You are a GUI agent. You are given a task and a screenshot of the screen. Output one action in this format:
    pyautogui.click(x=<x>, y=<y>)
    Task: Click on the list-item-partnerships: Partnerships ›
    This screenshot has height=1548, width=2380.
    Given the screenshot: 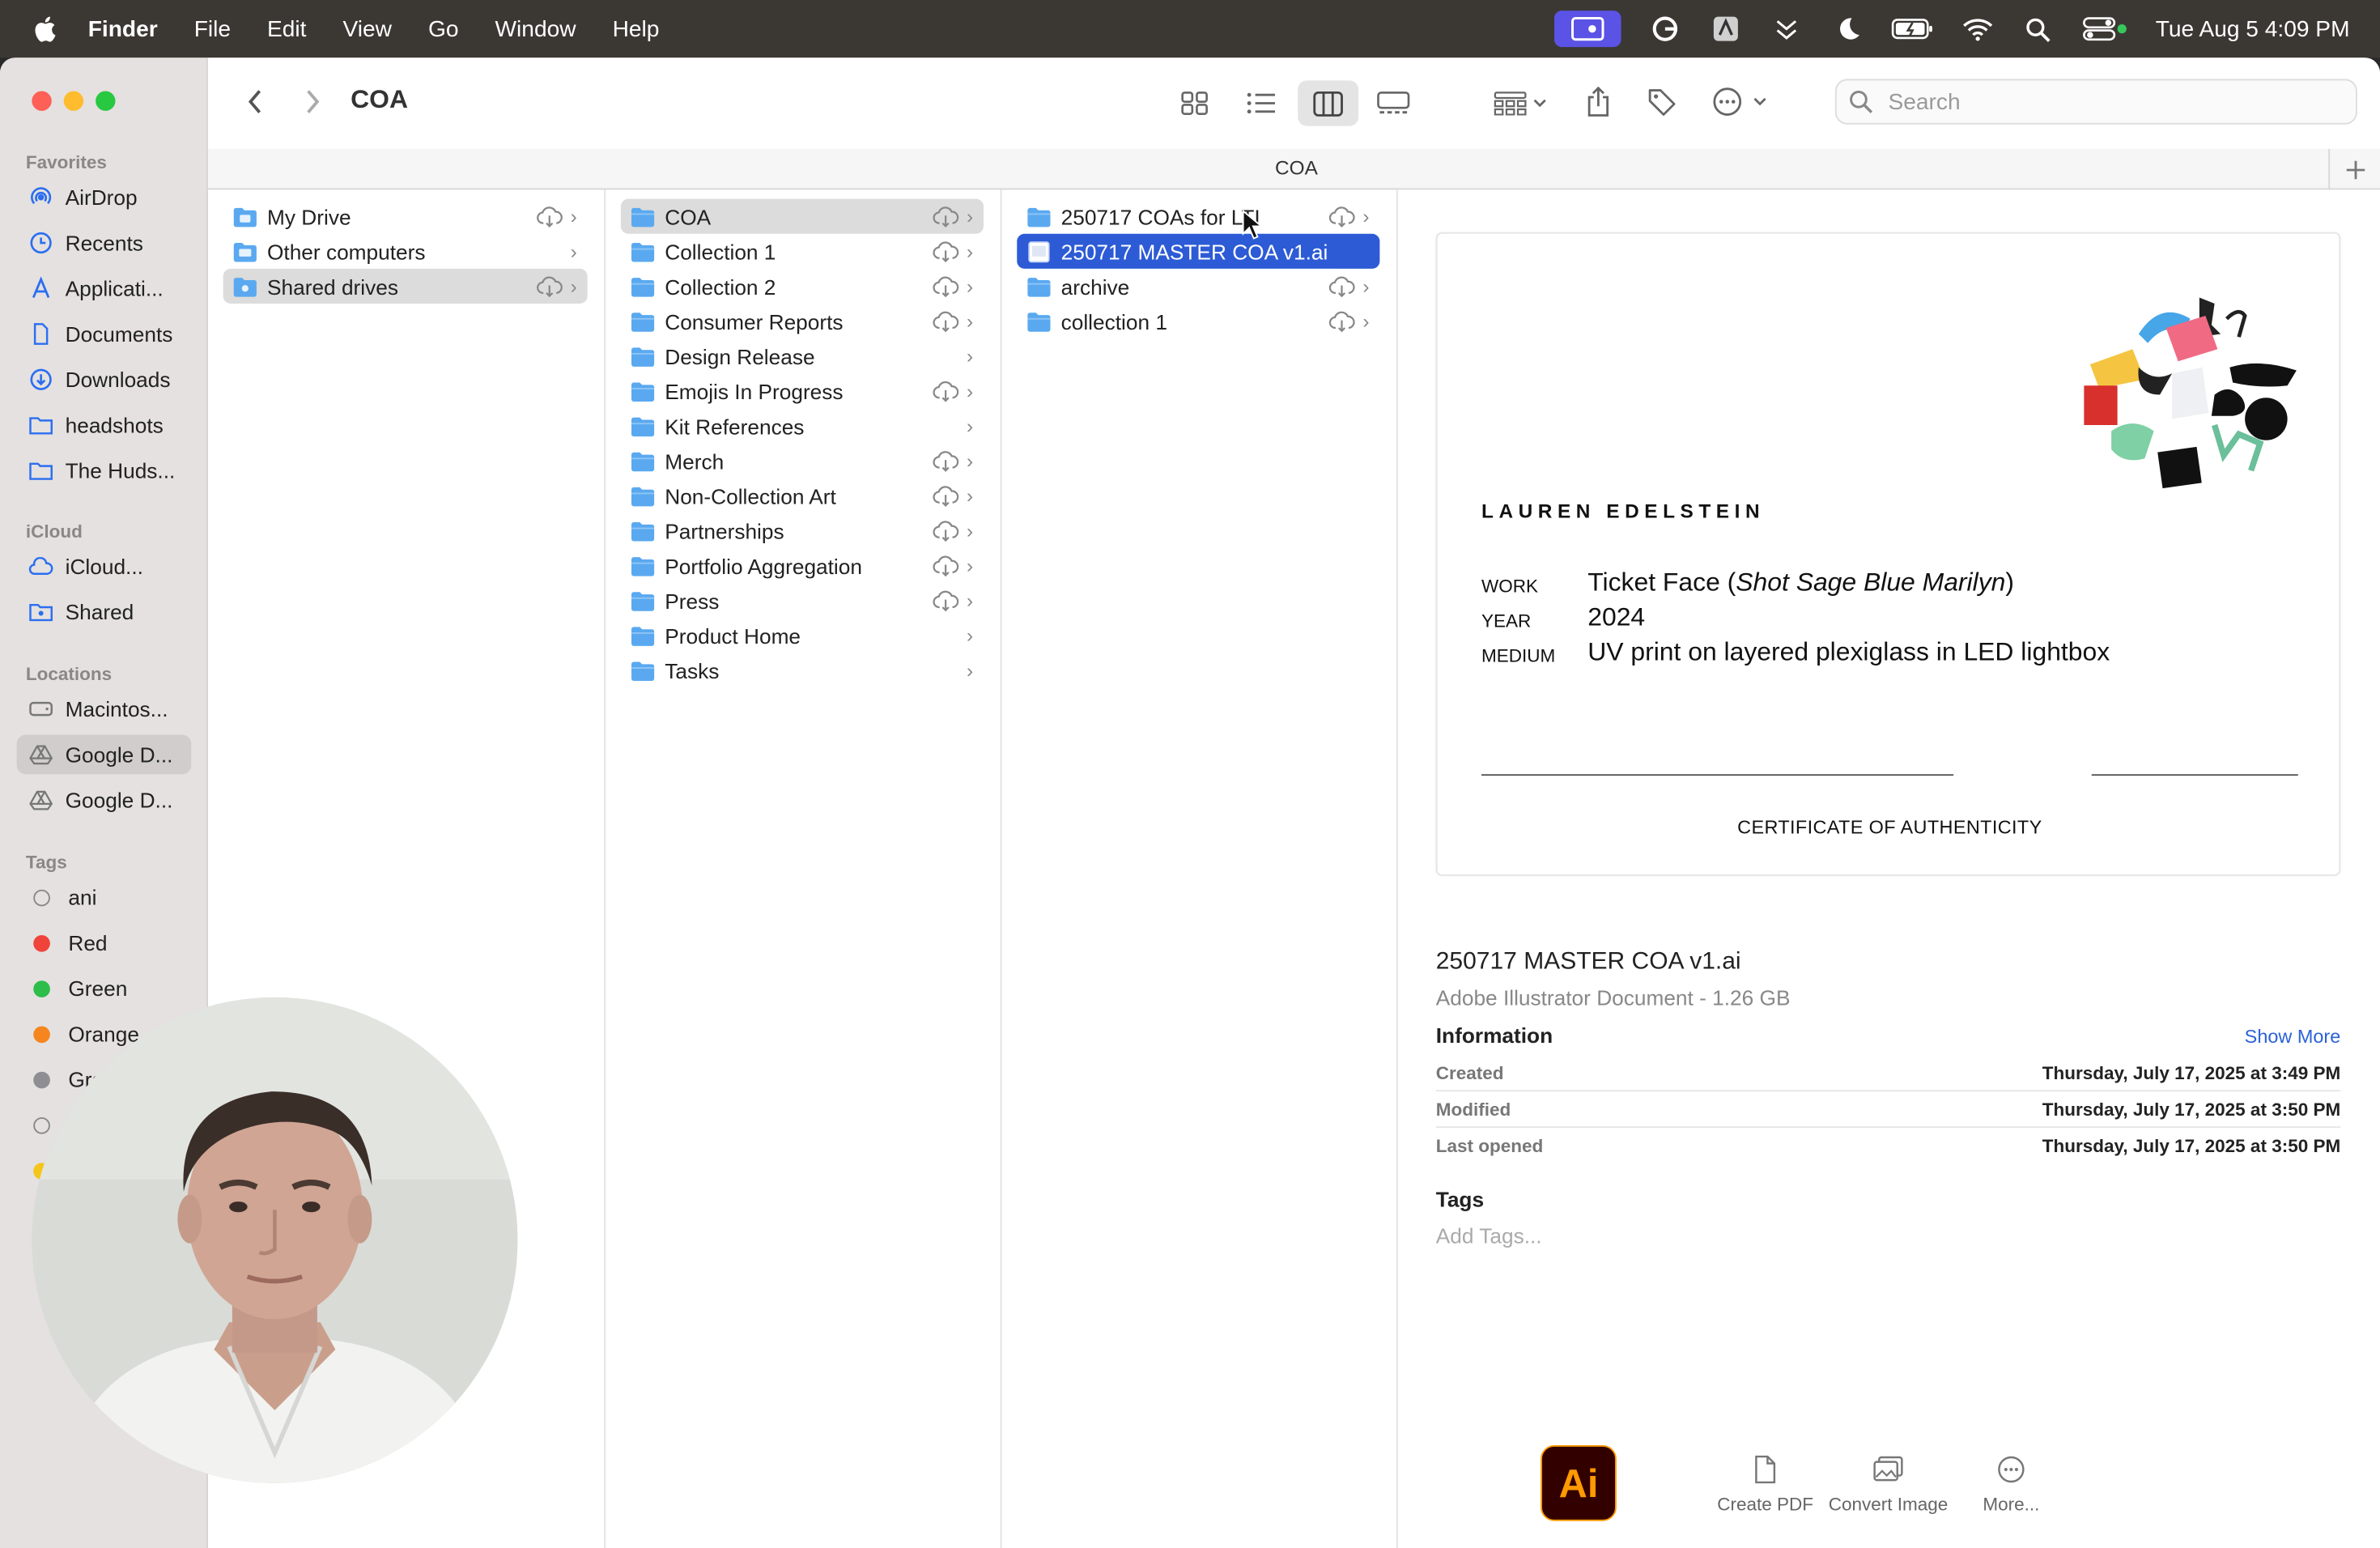 What is the action you would take?
    pyautogui.click(x=802, y=531)
    